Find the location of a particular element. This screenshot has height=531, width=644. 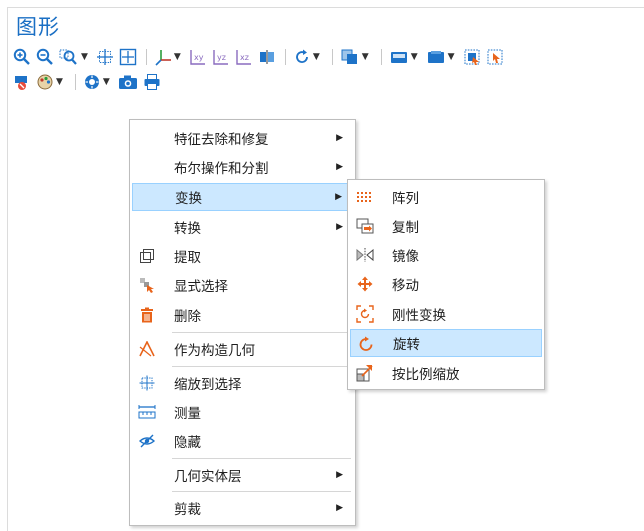

menu-item-delete: 删除 is located at coordinates (242, 315).